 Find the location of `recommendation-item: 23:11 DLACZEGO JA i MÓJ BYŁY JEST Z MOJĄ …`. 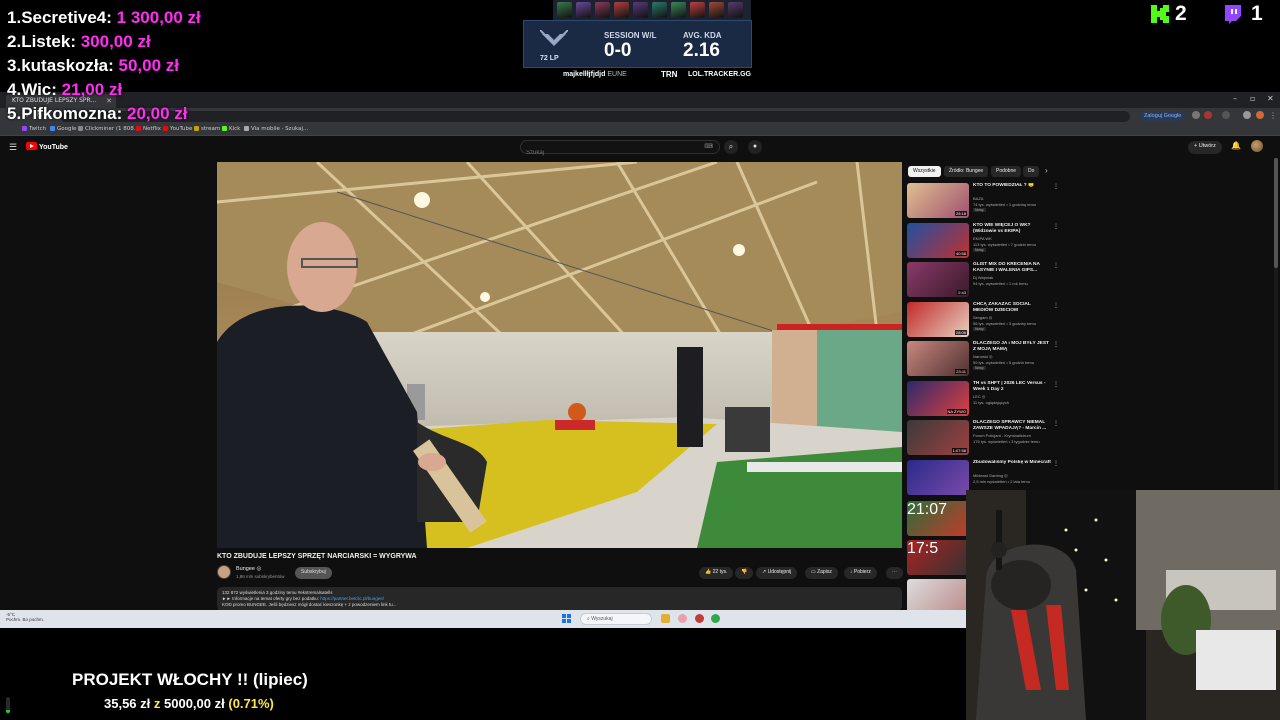

recommendation-item: 23:11 DLACZEGO JA i MÓJ BYŁY JEST Z MOJĄ … is located at coordinates (983, 359).